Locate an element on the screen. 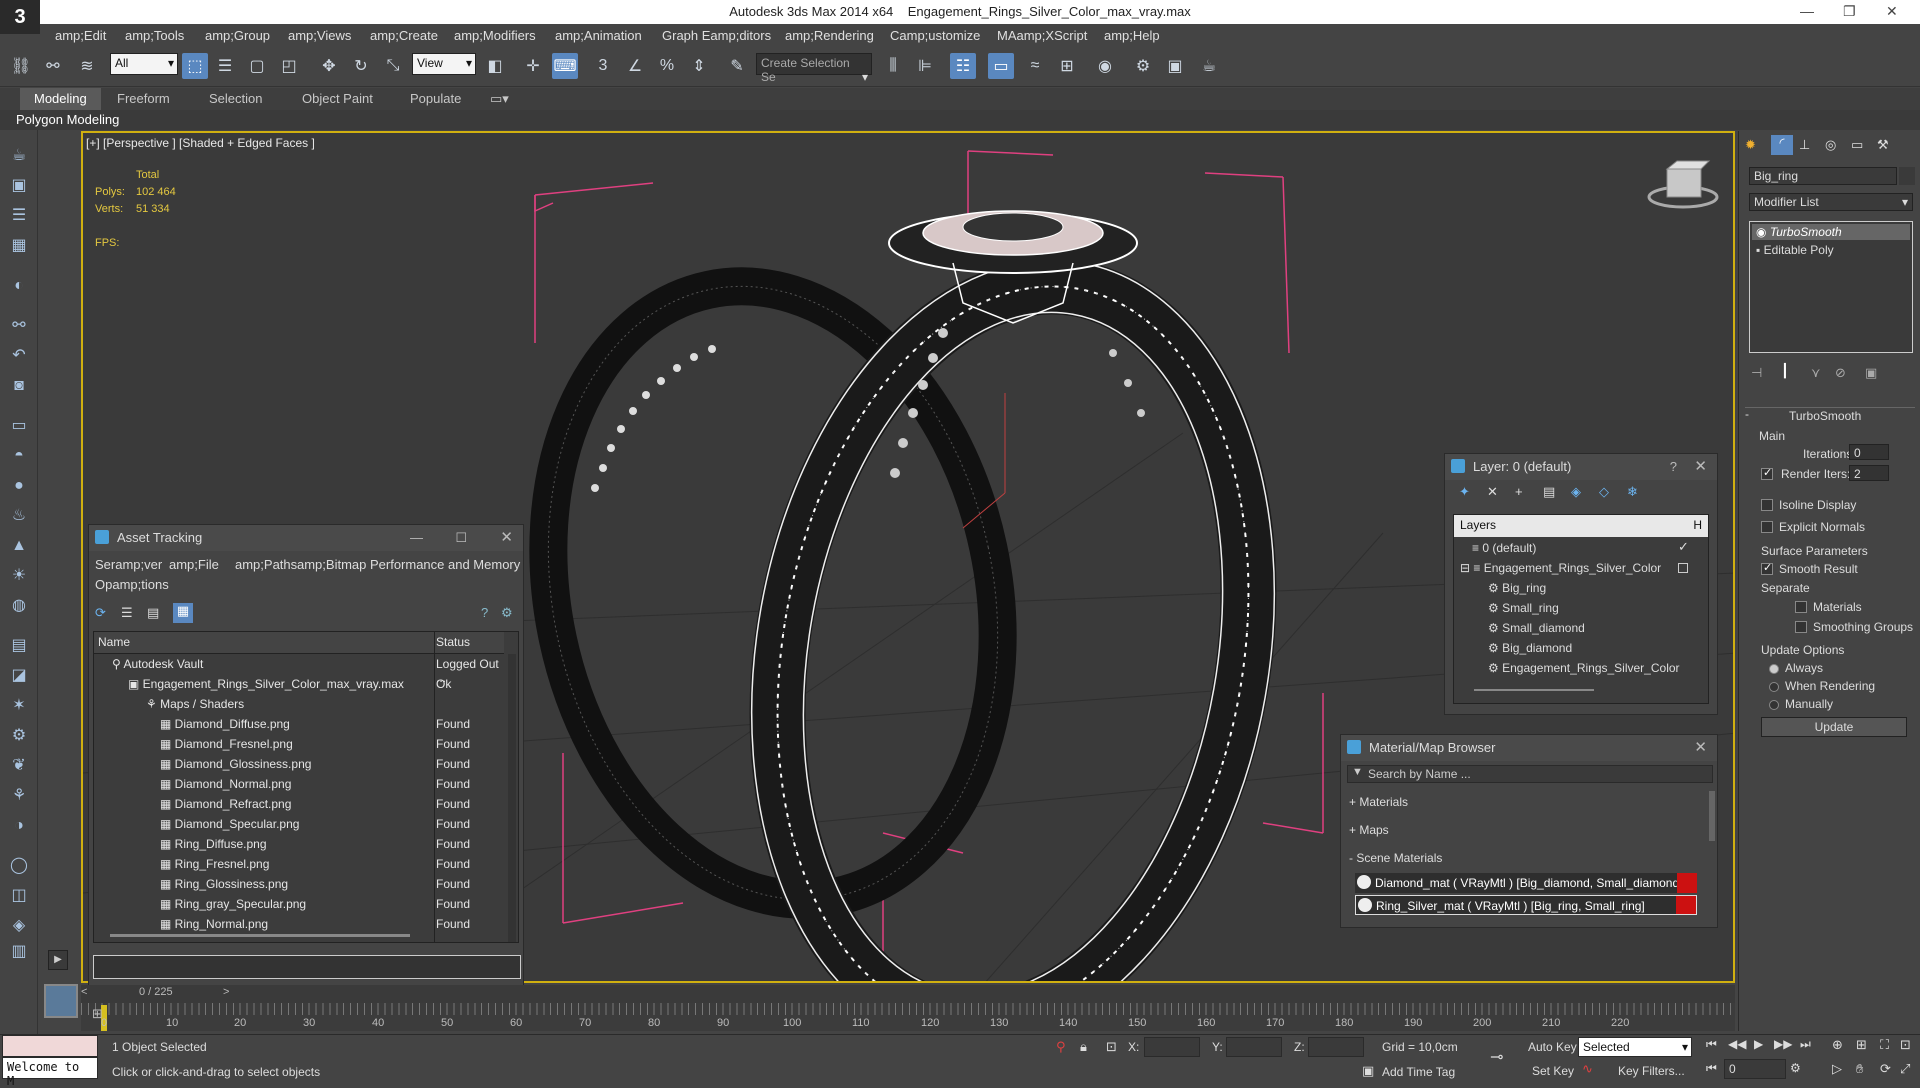  isoline-checkbox is located at coordinates (1767, 505).